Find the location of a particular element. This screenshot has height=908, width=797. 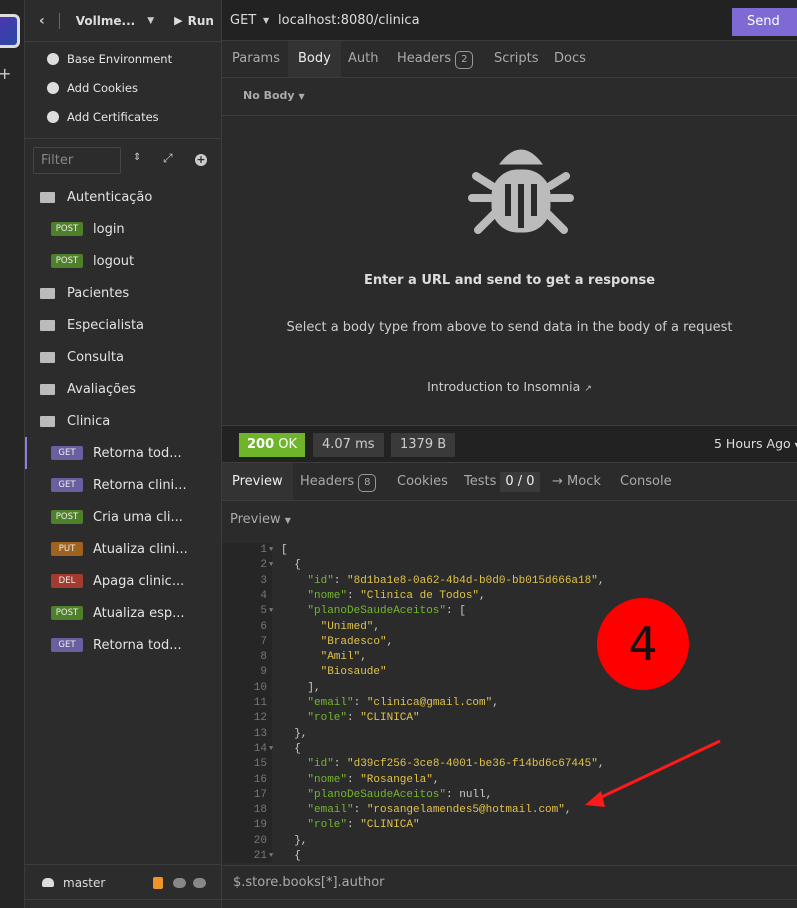

send-button: Send is located at coordinates (764, 22).